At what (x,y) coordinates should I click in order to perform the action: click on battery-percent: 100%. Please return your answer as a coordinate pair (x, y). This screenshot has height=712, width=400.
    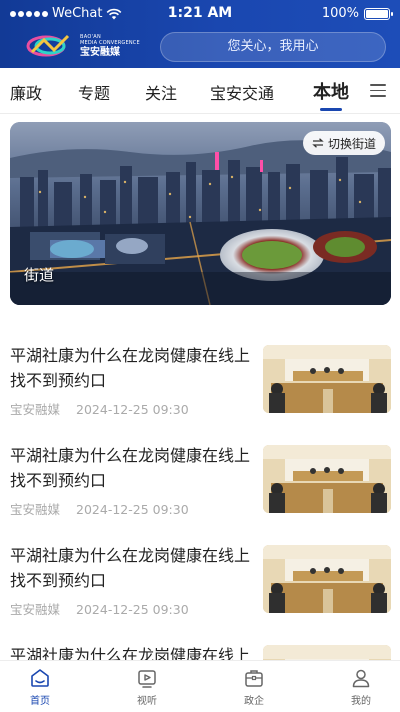
    Looking at the image, I should click on (340, 13).